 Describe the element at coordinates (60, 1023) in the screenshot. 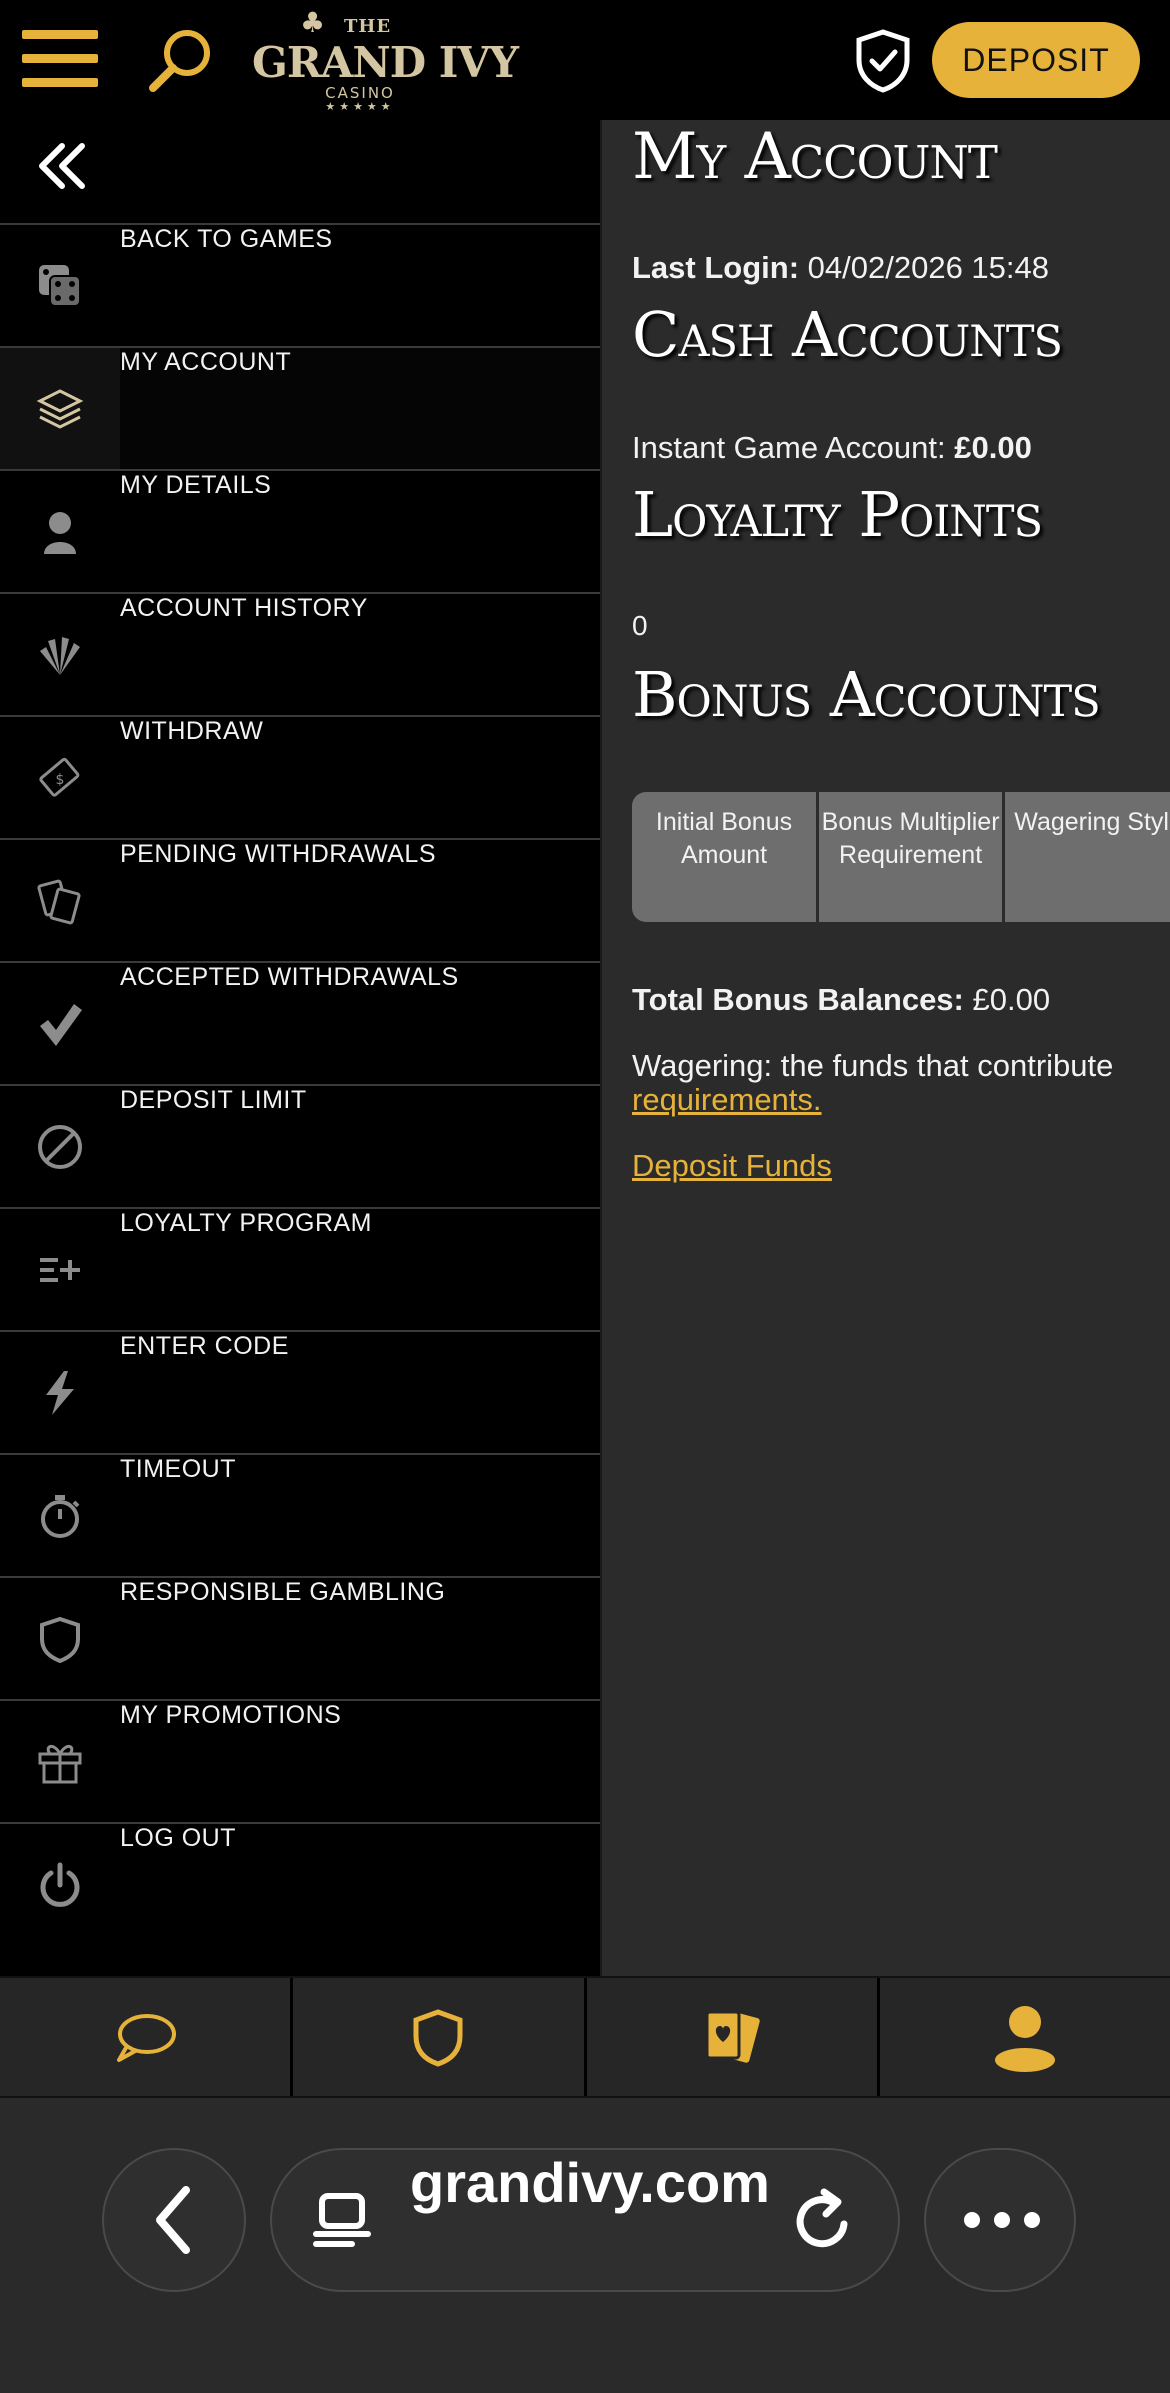

I see `checkmark-icon` at that location.